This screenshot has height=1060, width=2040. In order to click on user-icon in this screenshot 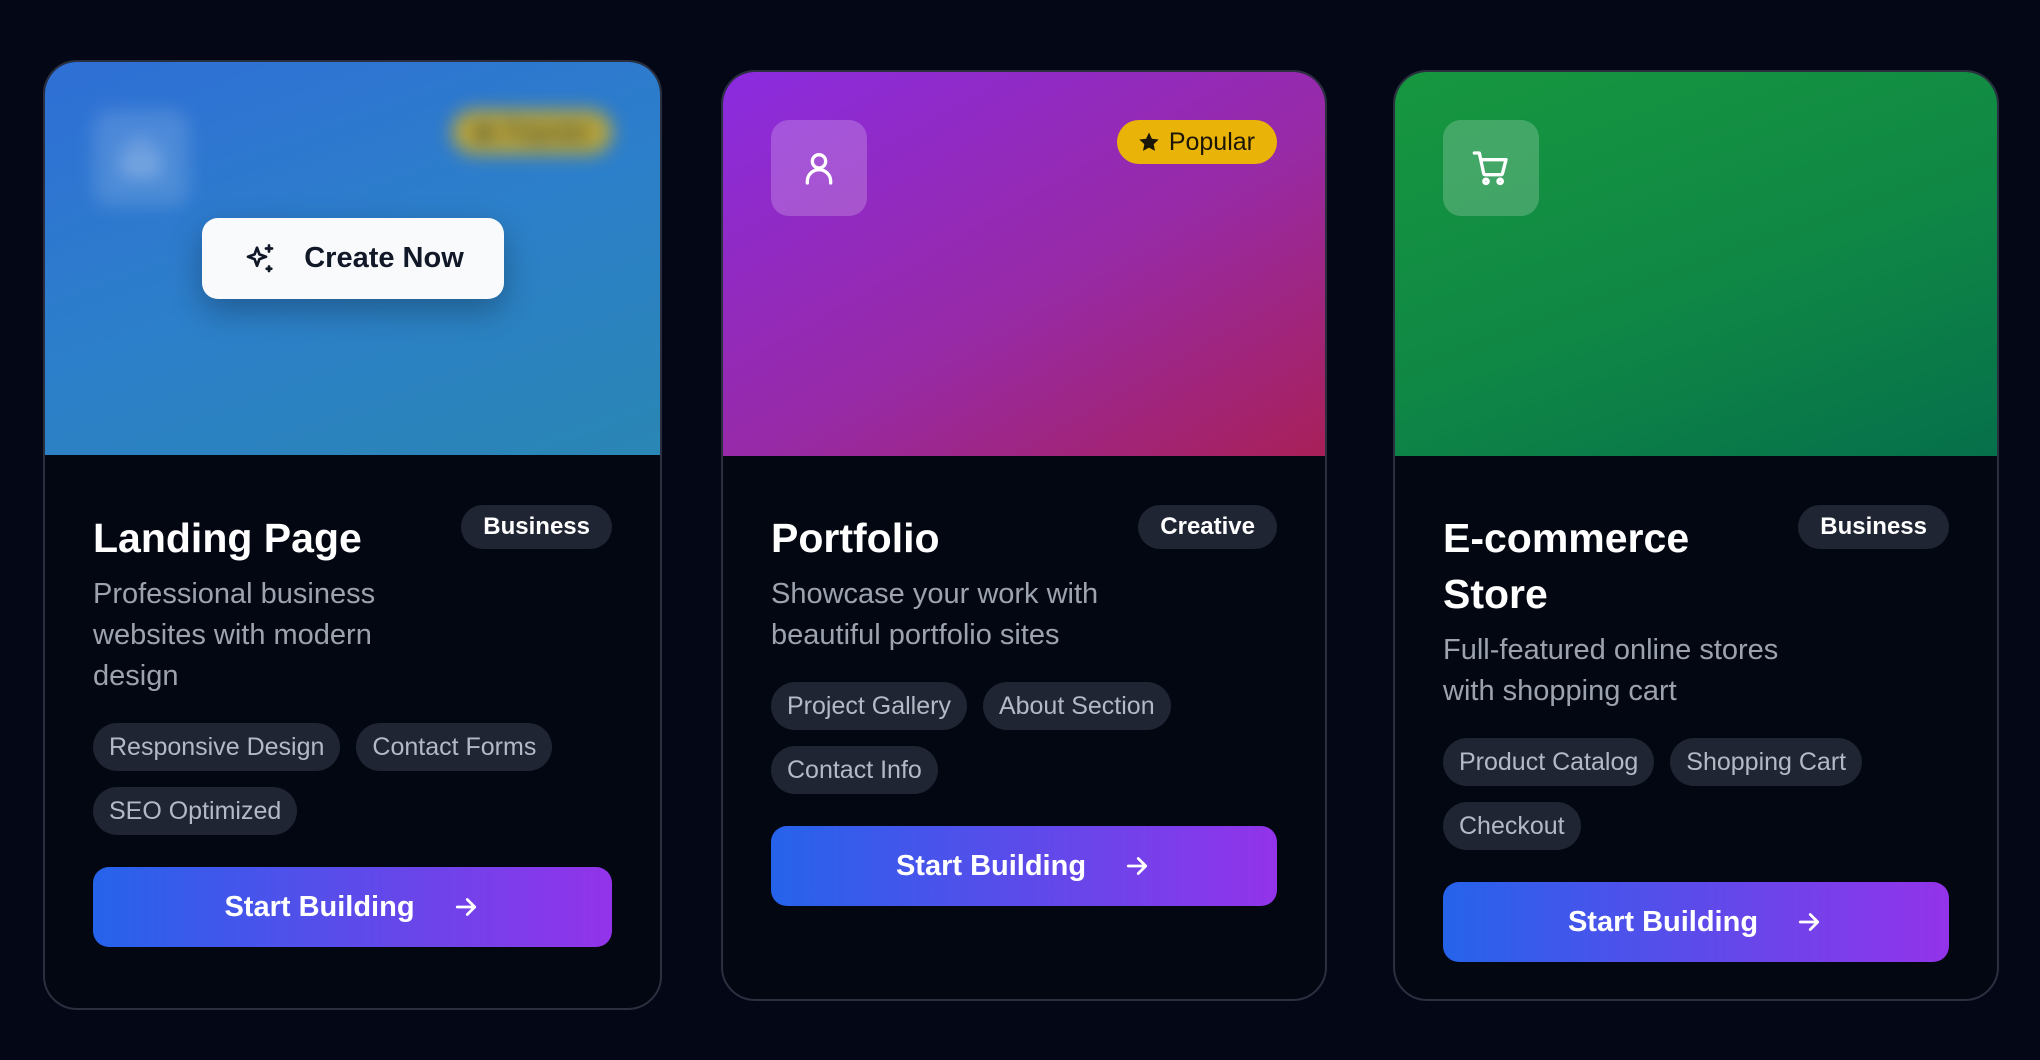, I will do `click(819, 169)`.